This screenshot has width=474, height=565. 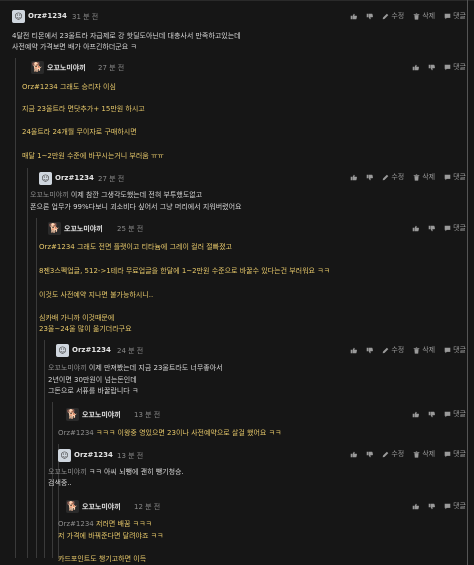 I want to click on comment-time: 31 분 전, so click(x=85, y=17).